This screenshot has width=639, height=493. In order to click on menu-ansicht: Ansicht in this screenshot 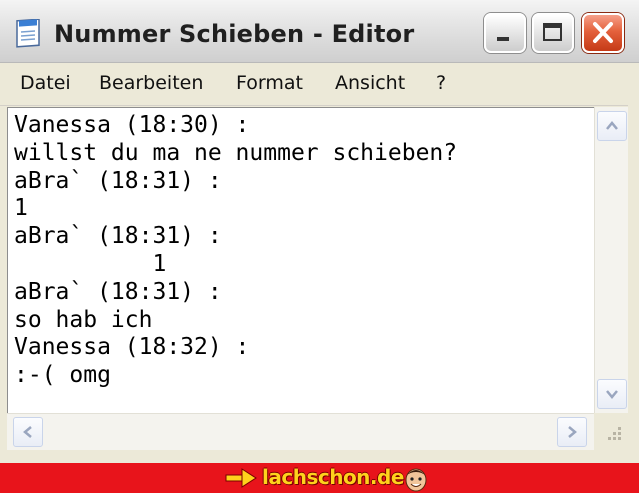, I will do `click(370, 83)`.